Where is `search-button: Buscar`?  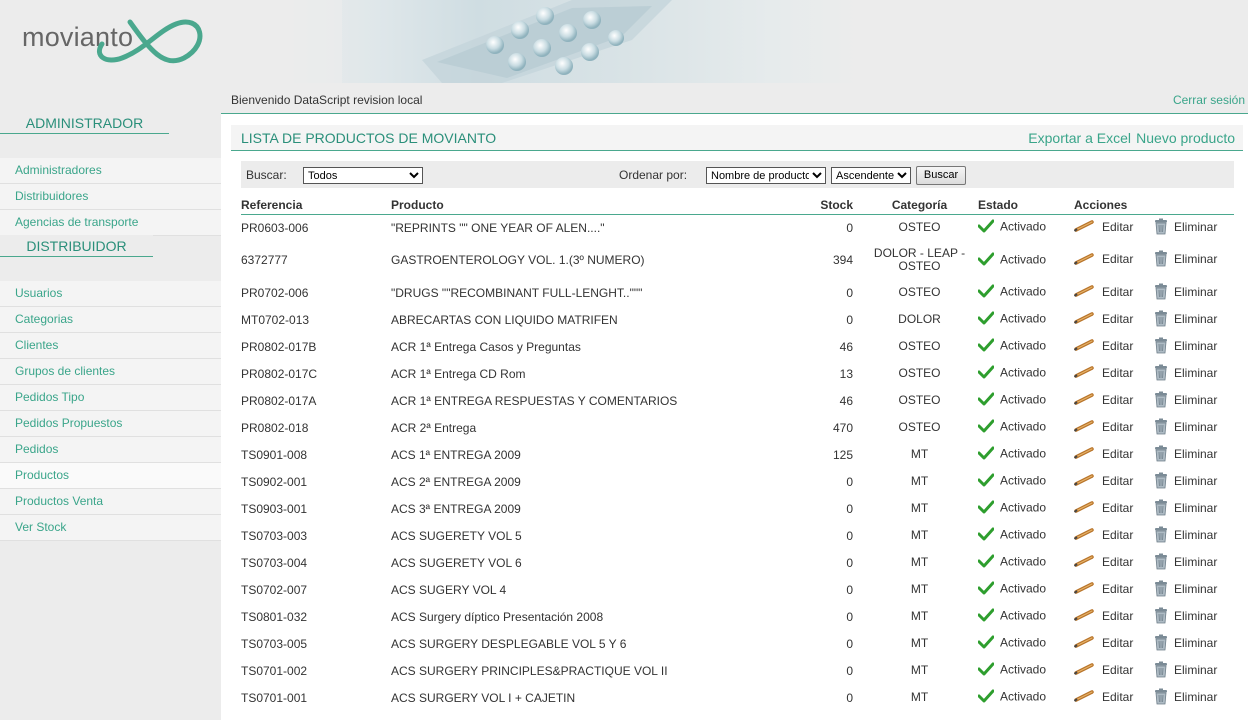
search-button: Buscar is located at coordinates (941, 175).